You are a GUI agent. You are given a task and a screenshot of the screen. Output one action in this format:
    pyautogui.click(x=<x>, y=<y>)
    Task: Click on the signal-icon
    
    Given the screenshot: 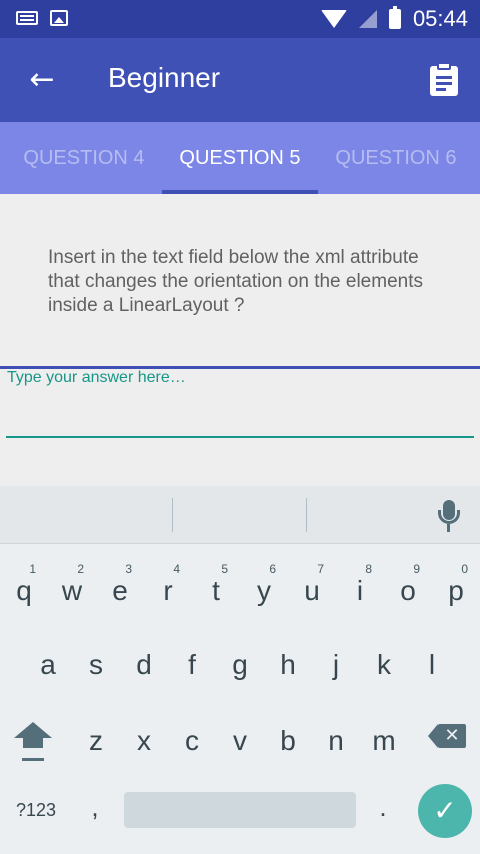 What is the action you would take?
    pyautogui.click(x=367, y=19)
    